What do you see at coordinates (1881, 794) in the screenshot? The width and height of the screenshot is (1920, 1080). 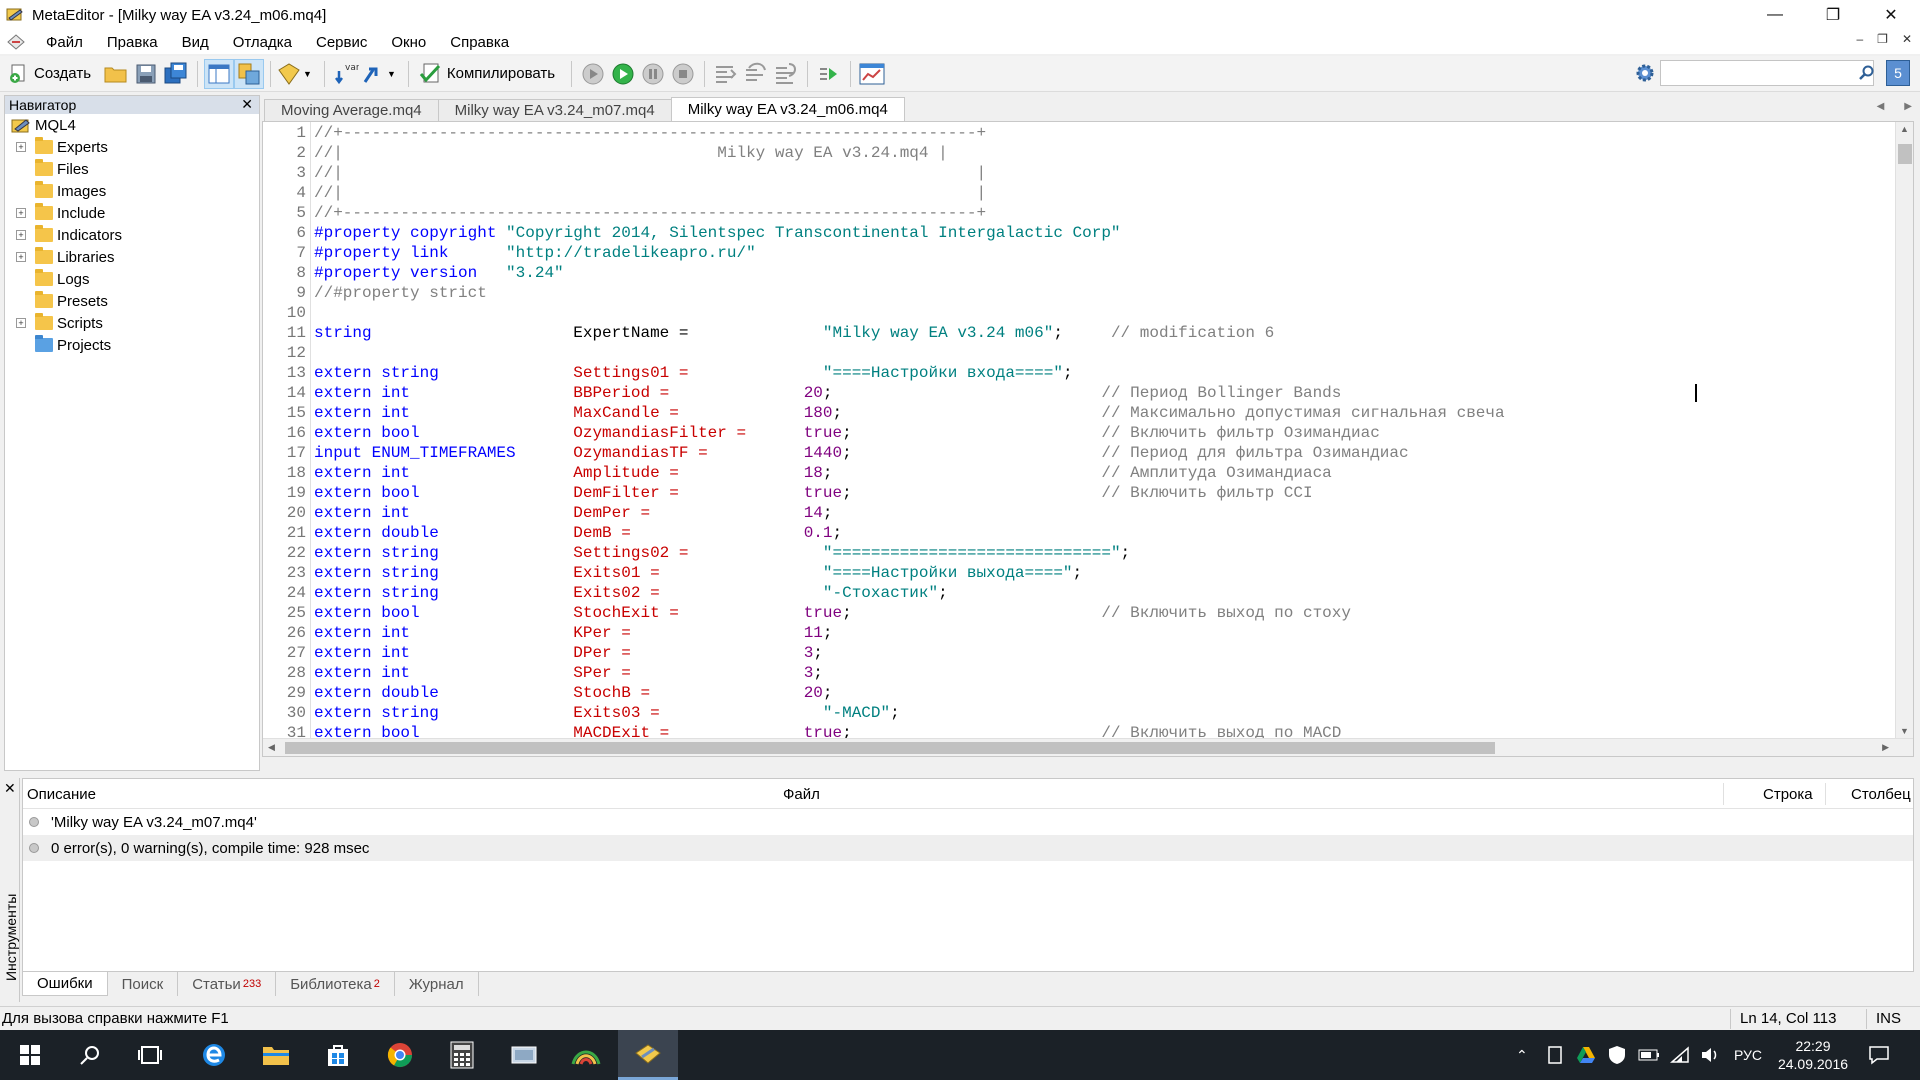 I see `column-header-column: Столбец` at bounding box center [1881, 794].